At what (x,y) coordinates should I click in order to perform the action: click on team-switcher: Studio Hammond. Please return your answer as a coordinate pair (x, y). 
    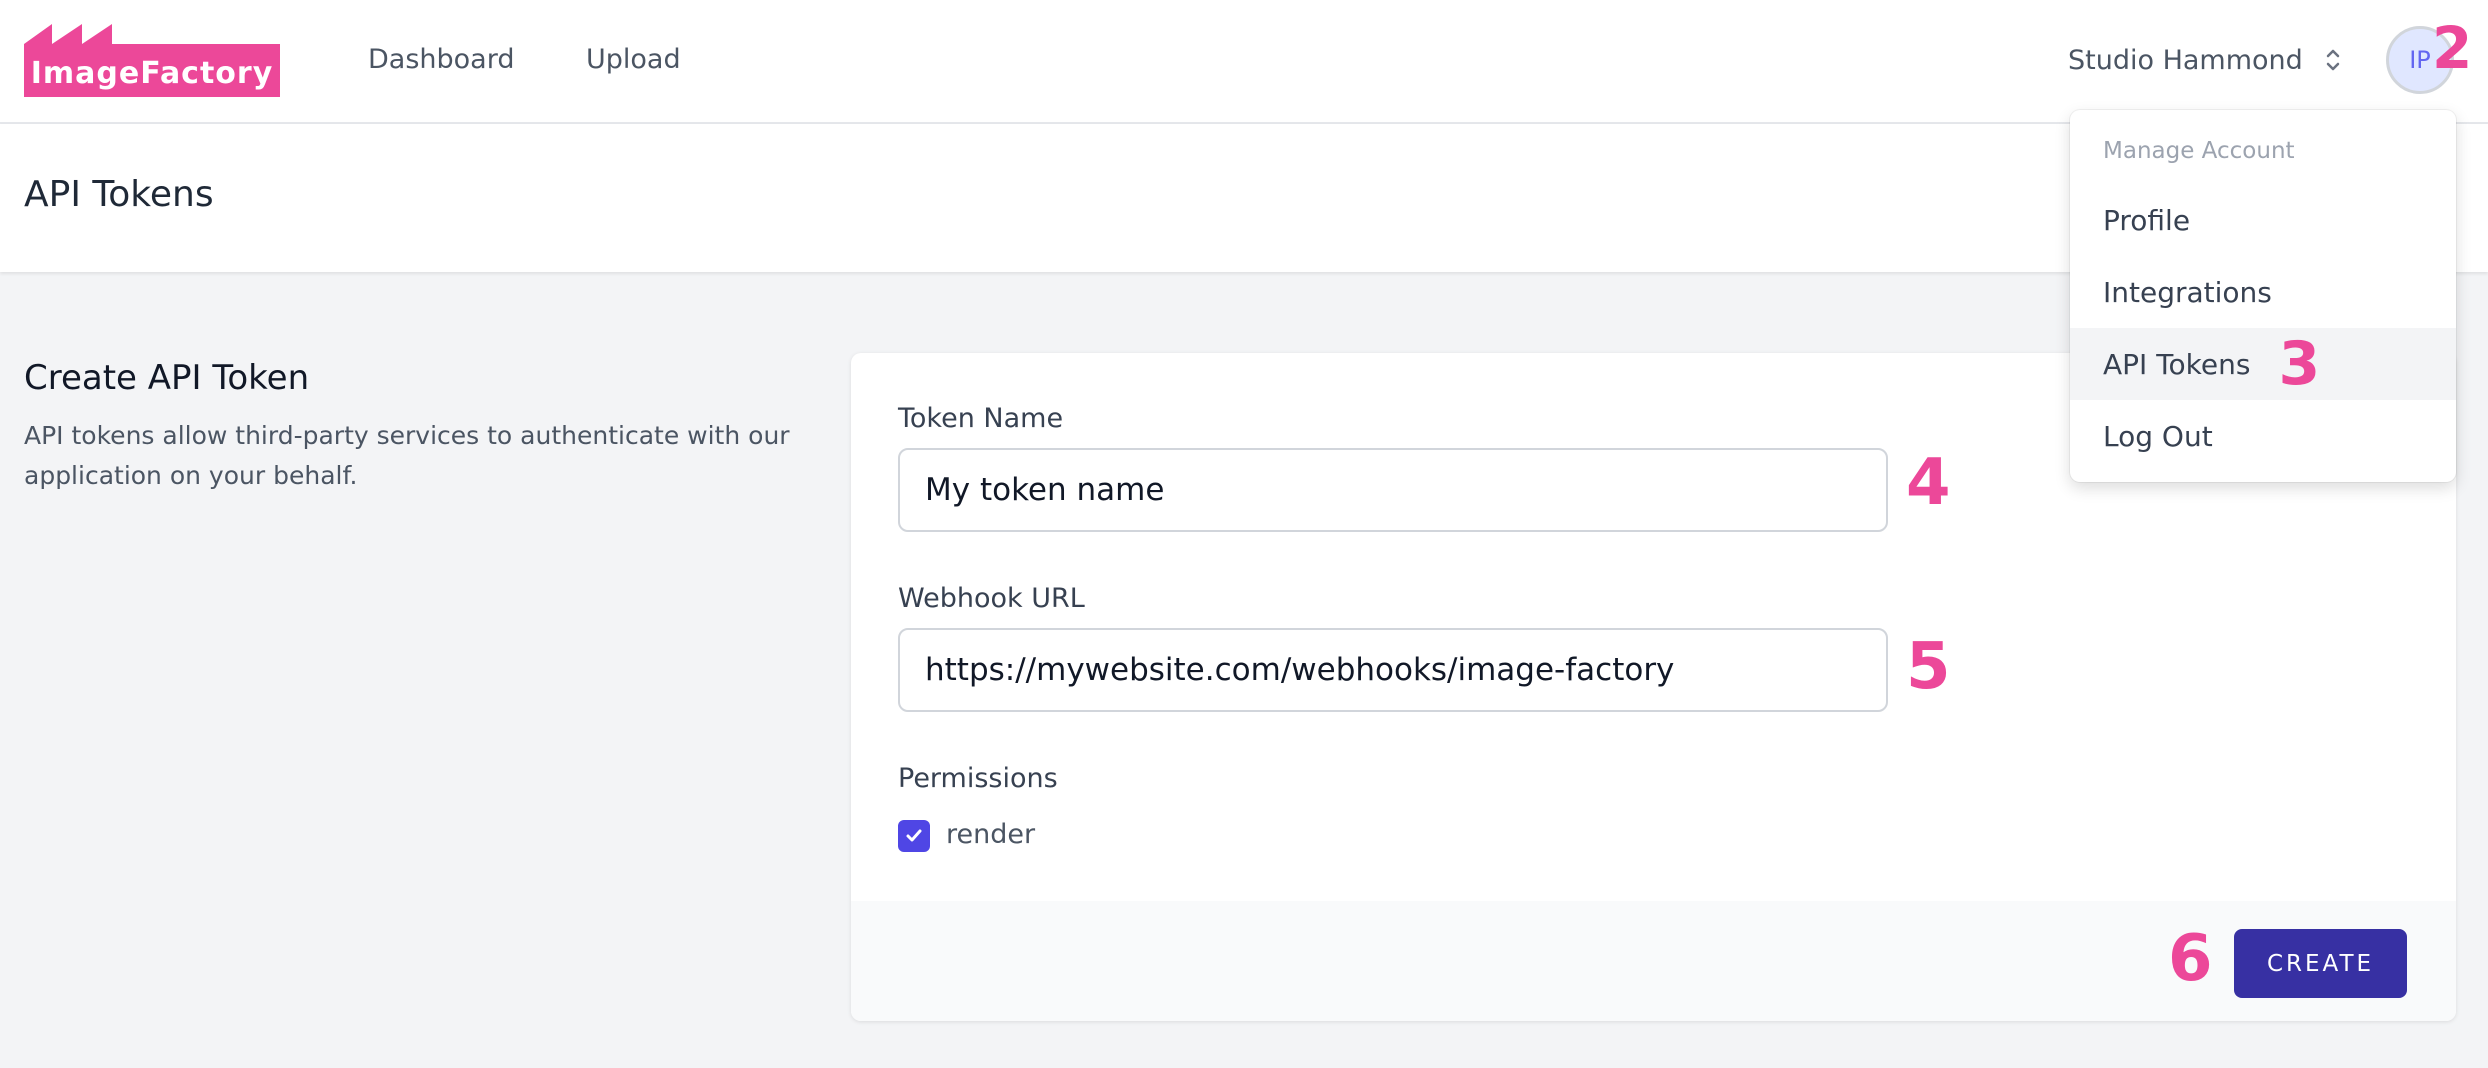
    Looking at the image, I should click on (2204, 60).